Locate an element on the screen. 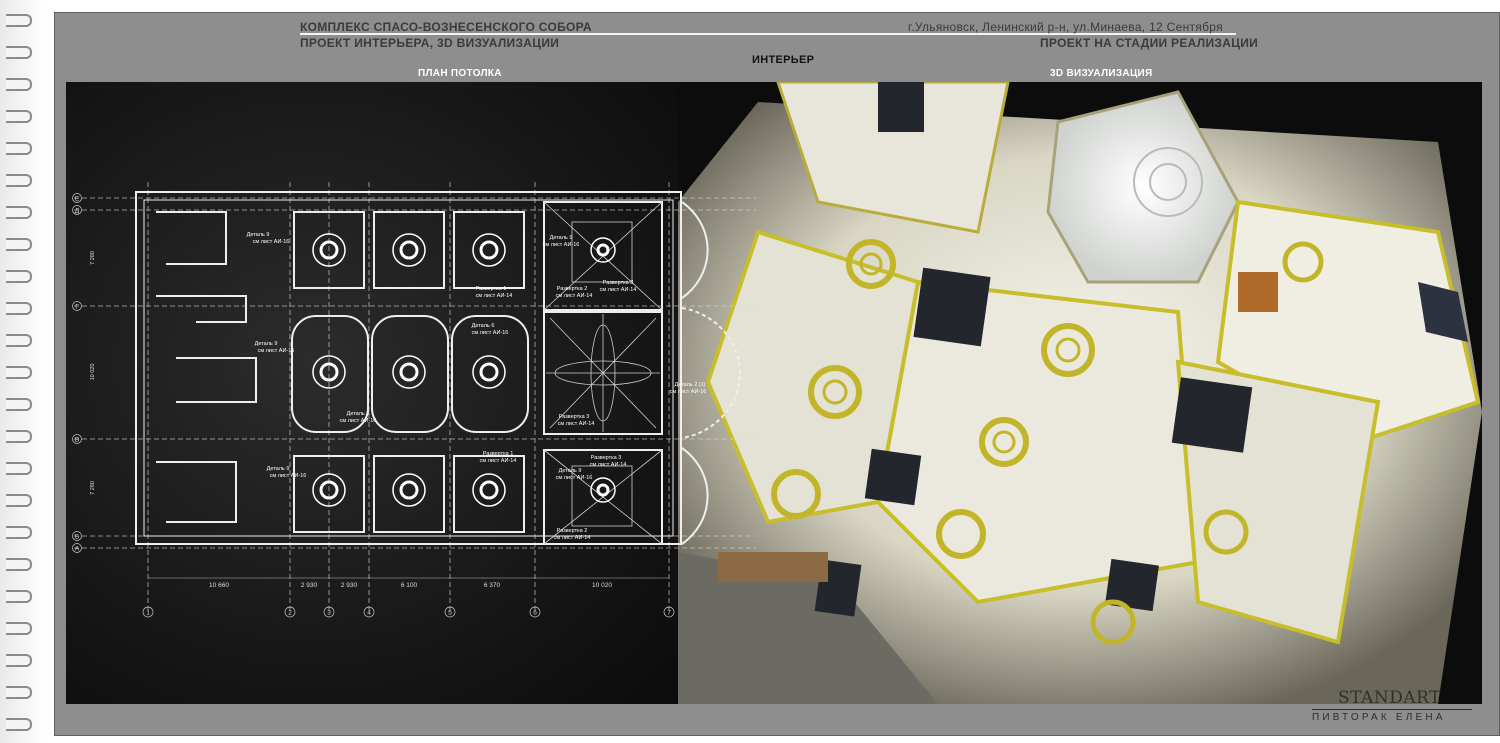 The image size is (1500, 743). callout-label: Деталь 6 is located at coordinates (483, 326).